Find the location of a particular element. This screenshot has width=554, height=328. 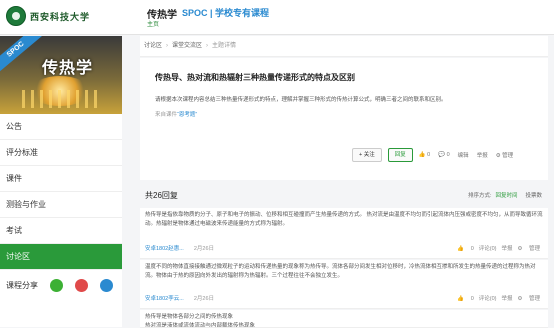

share-label: 课程分享 is located at coordinates (22, 285).